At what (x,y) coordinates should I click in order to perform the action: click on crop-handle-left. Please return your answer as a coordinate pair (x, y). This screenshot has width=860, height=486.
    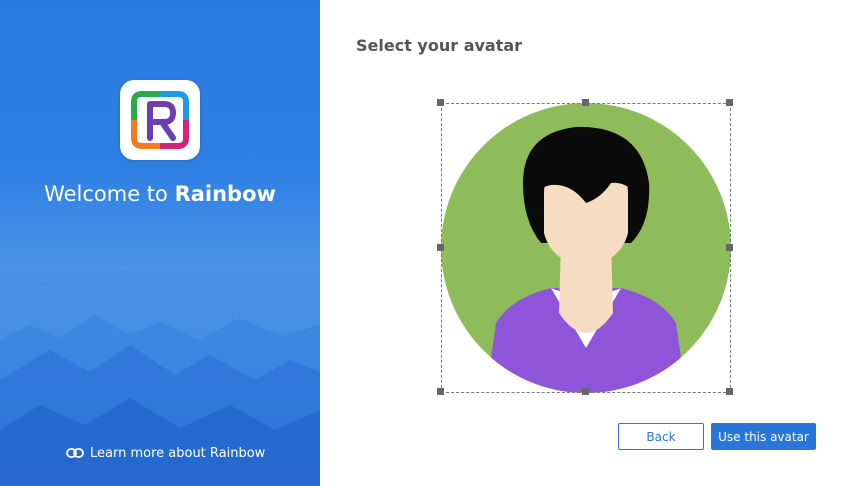
    Looking at the image, I should click on (440, 247).